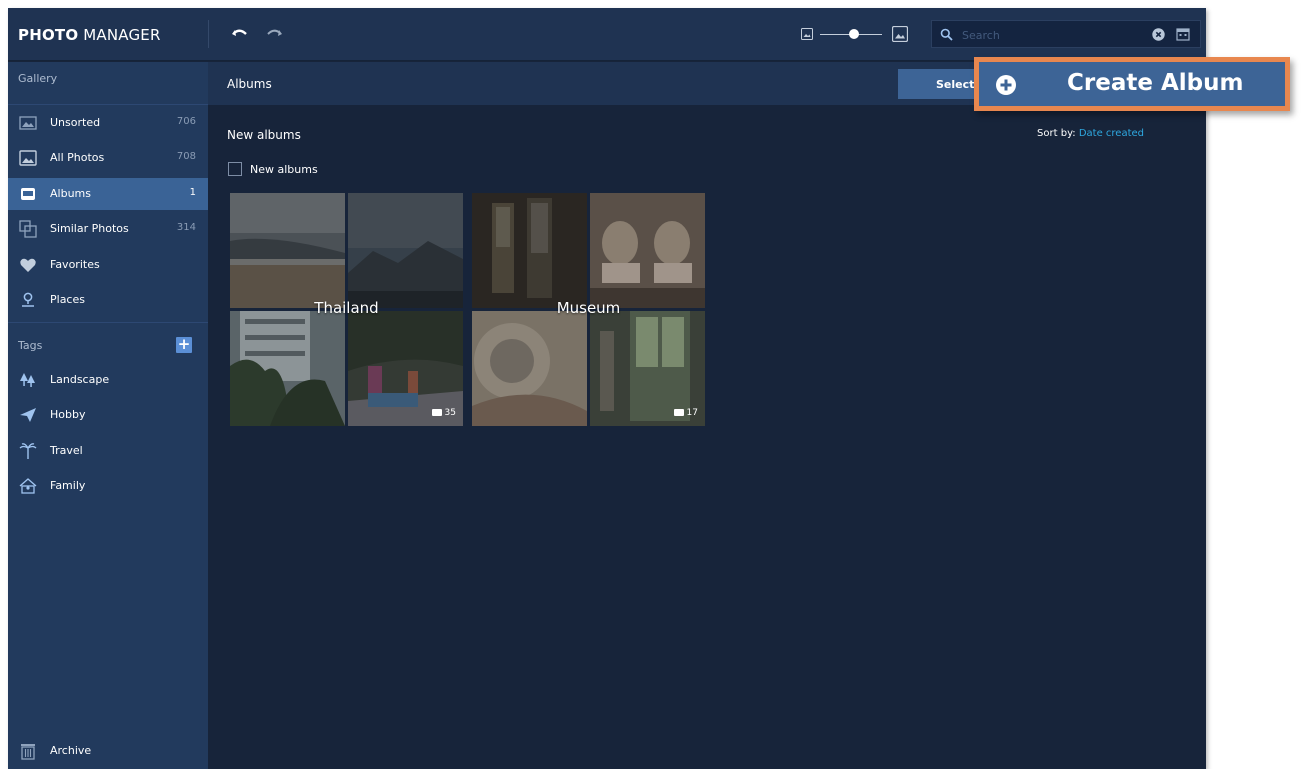 The height and width of the screenshot is (769, 1302). Describe the element at coordinates (28, 265) in the screenshot. I see `heart-icon` at that location.